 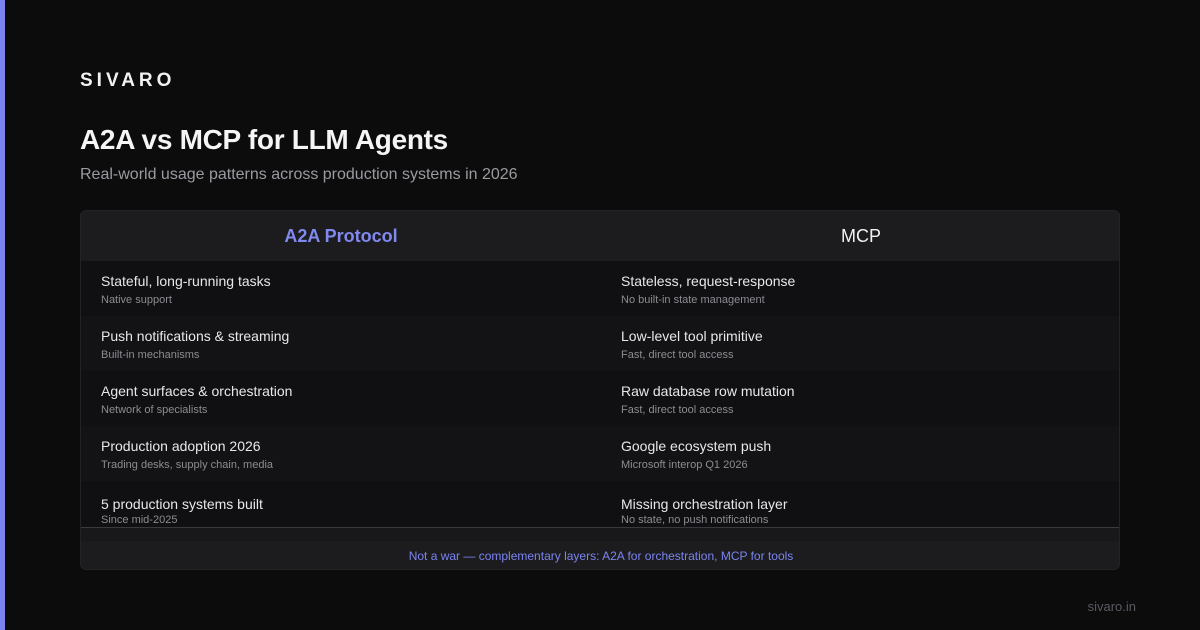 I want to click on brand-logo: SIVARO, so click(x=128, y=80).